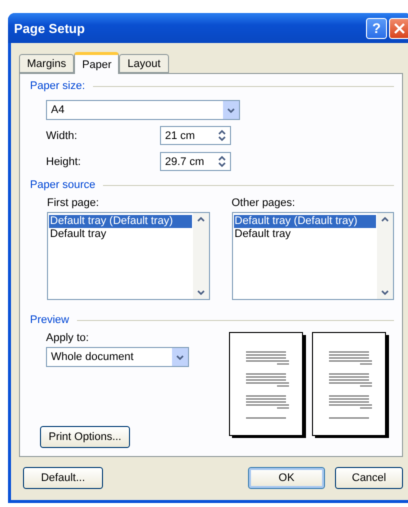 This screenshot has height=507, width=408. I want to click on width-spinner: 21 cm, so click(195, 135).